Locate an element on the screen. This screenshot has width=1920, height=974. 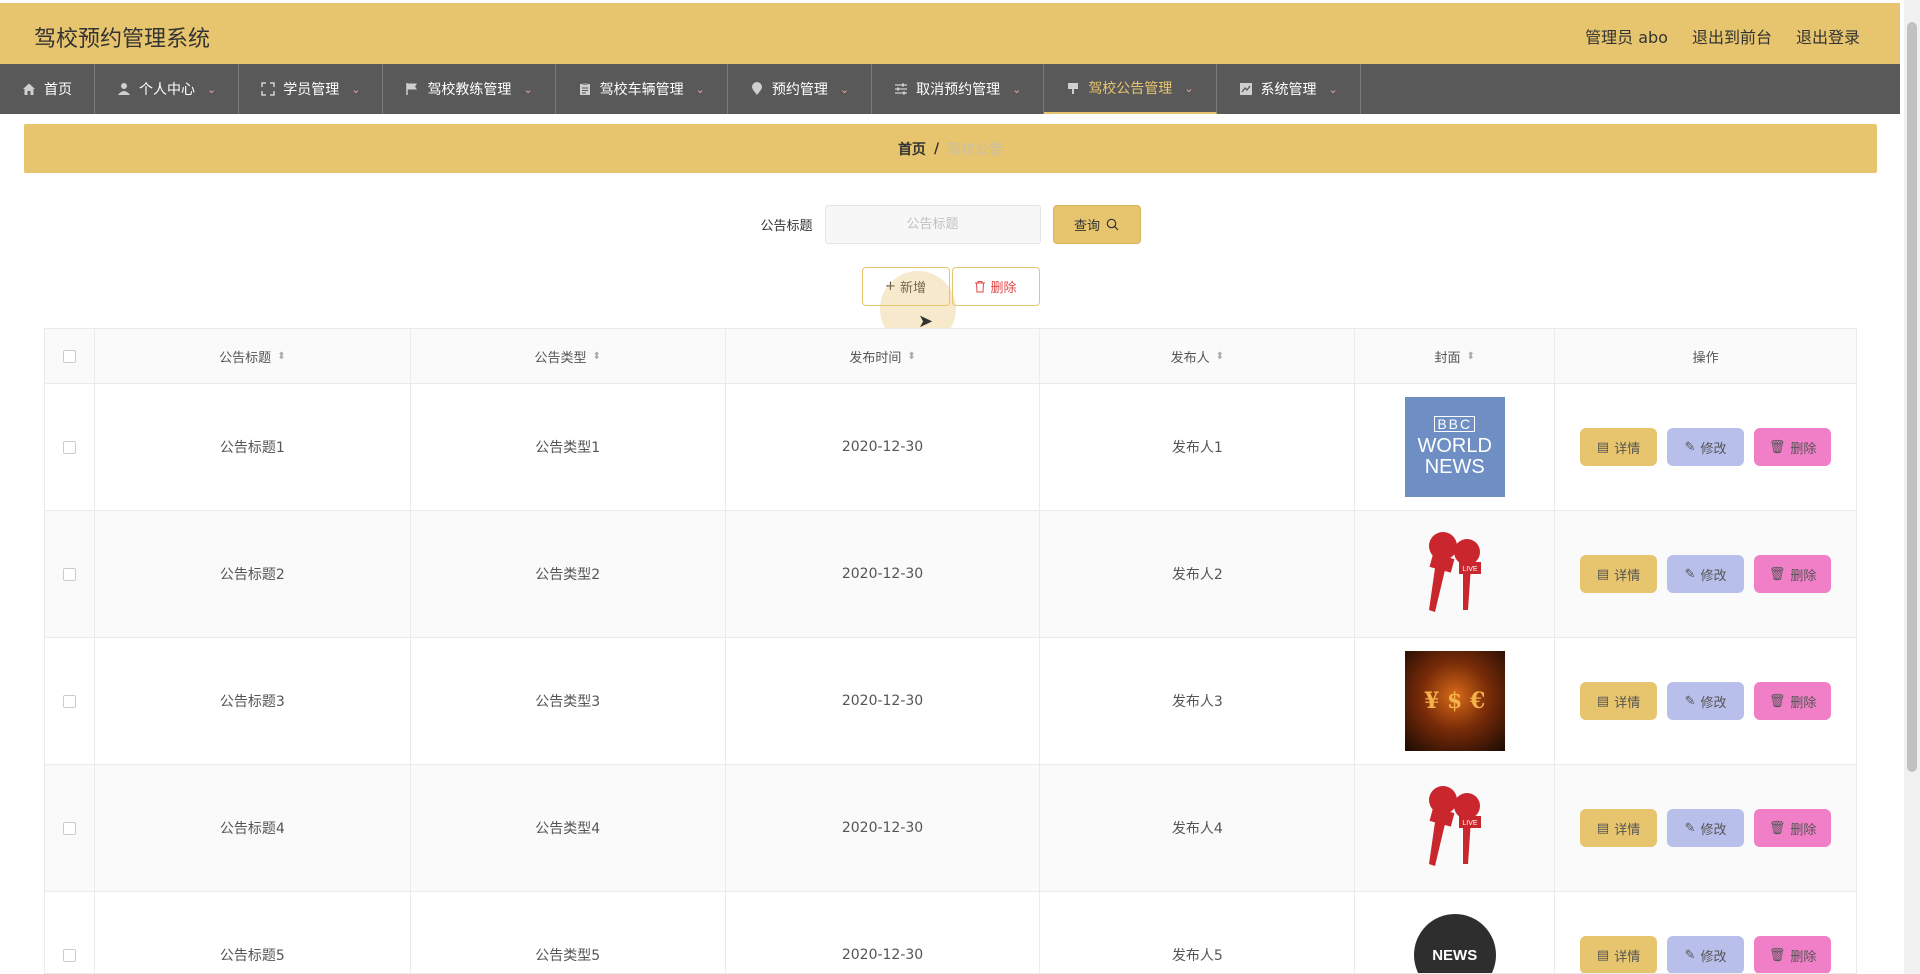
nav-label: 学员管理 is located at coordinates (311, 90).